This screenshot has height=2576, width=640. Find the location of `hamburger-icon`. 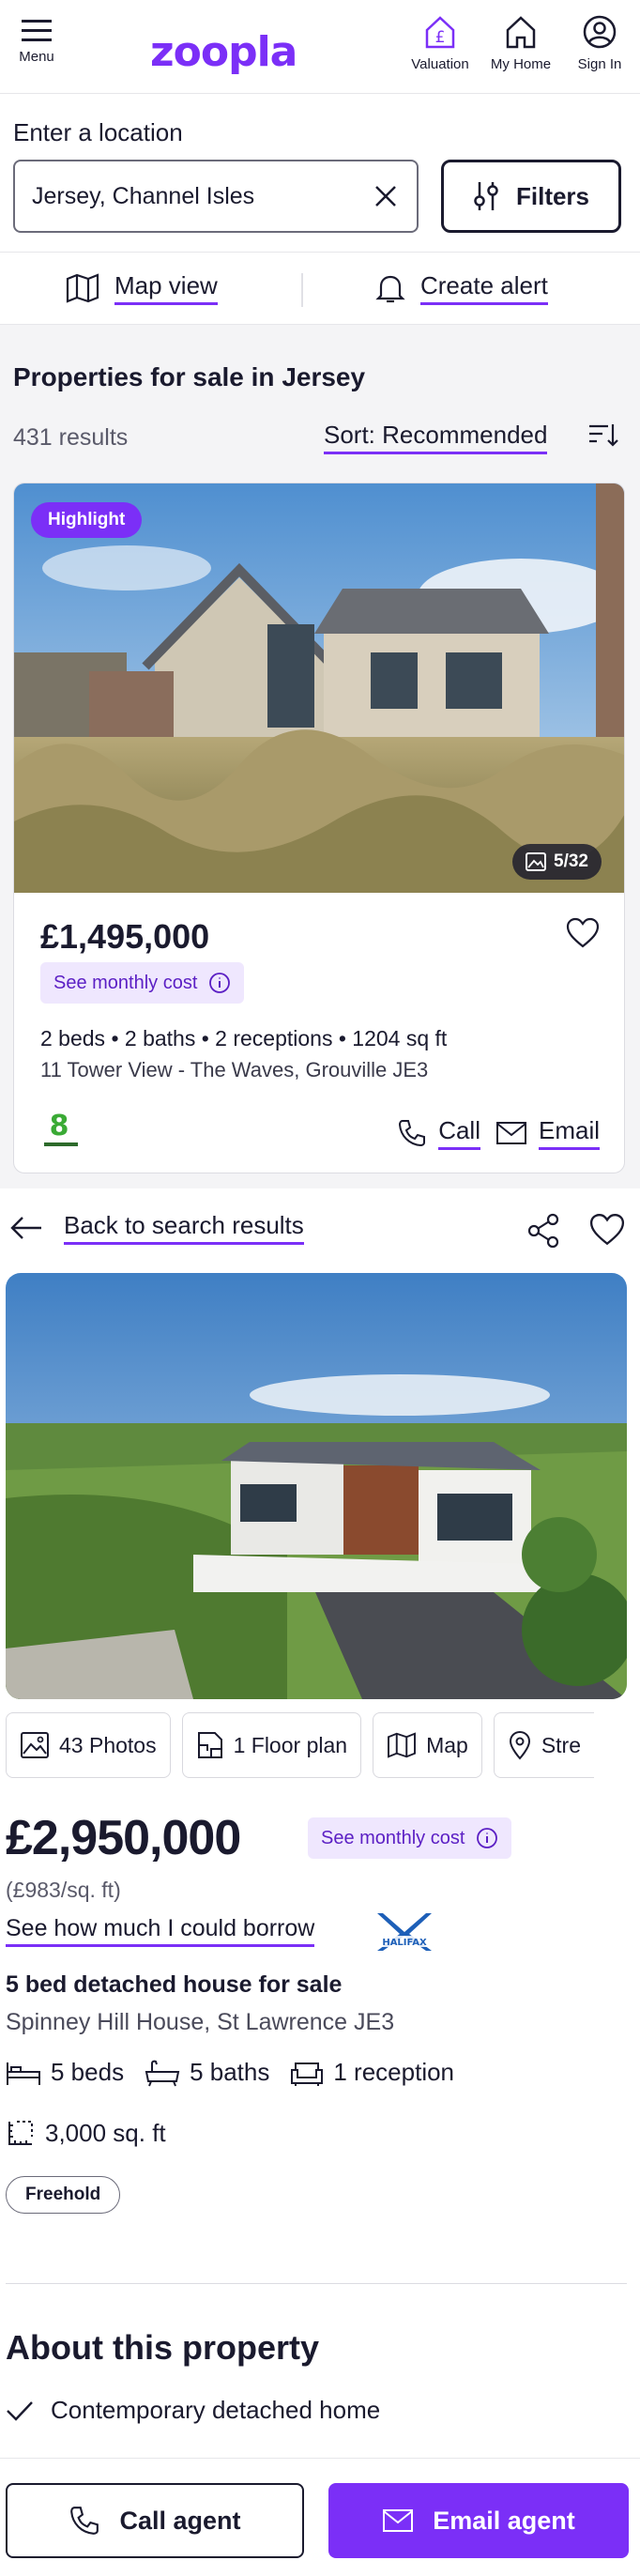

hamburger-icon is located at coordinates (37, 31).